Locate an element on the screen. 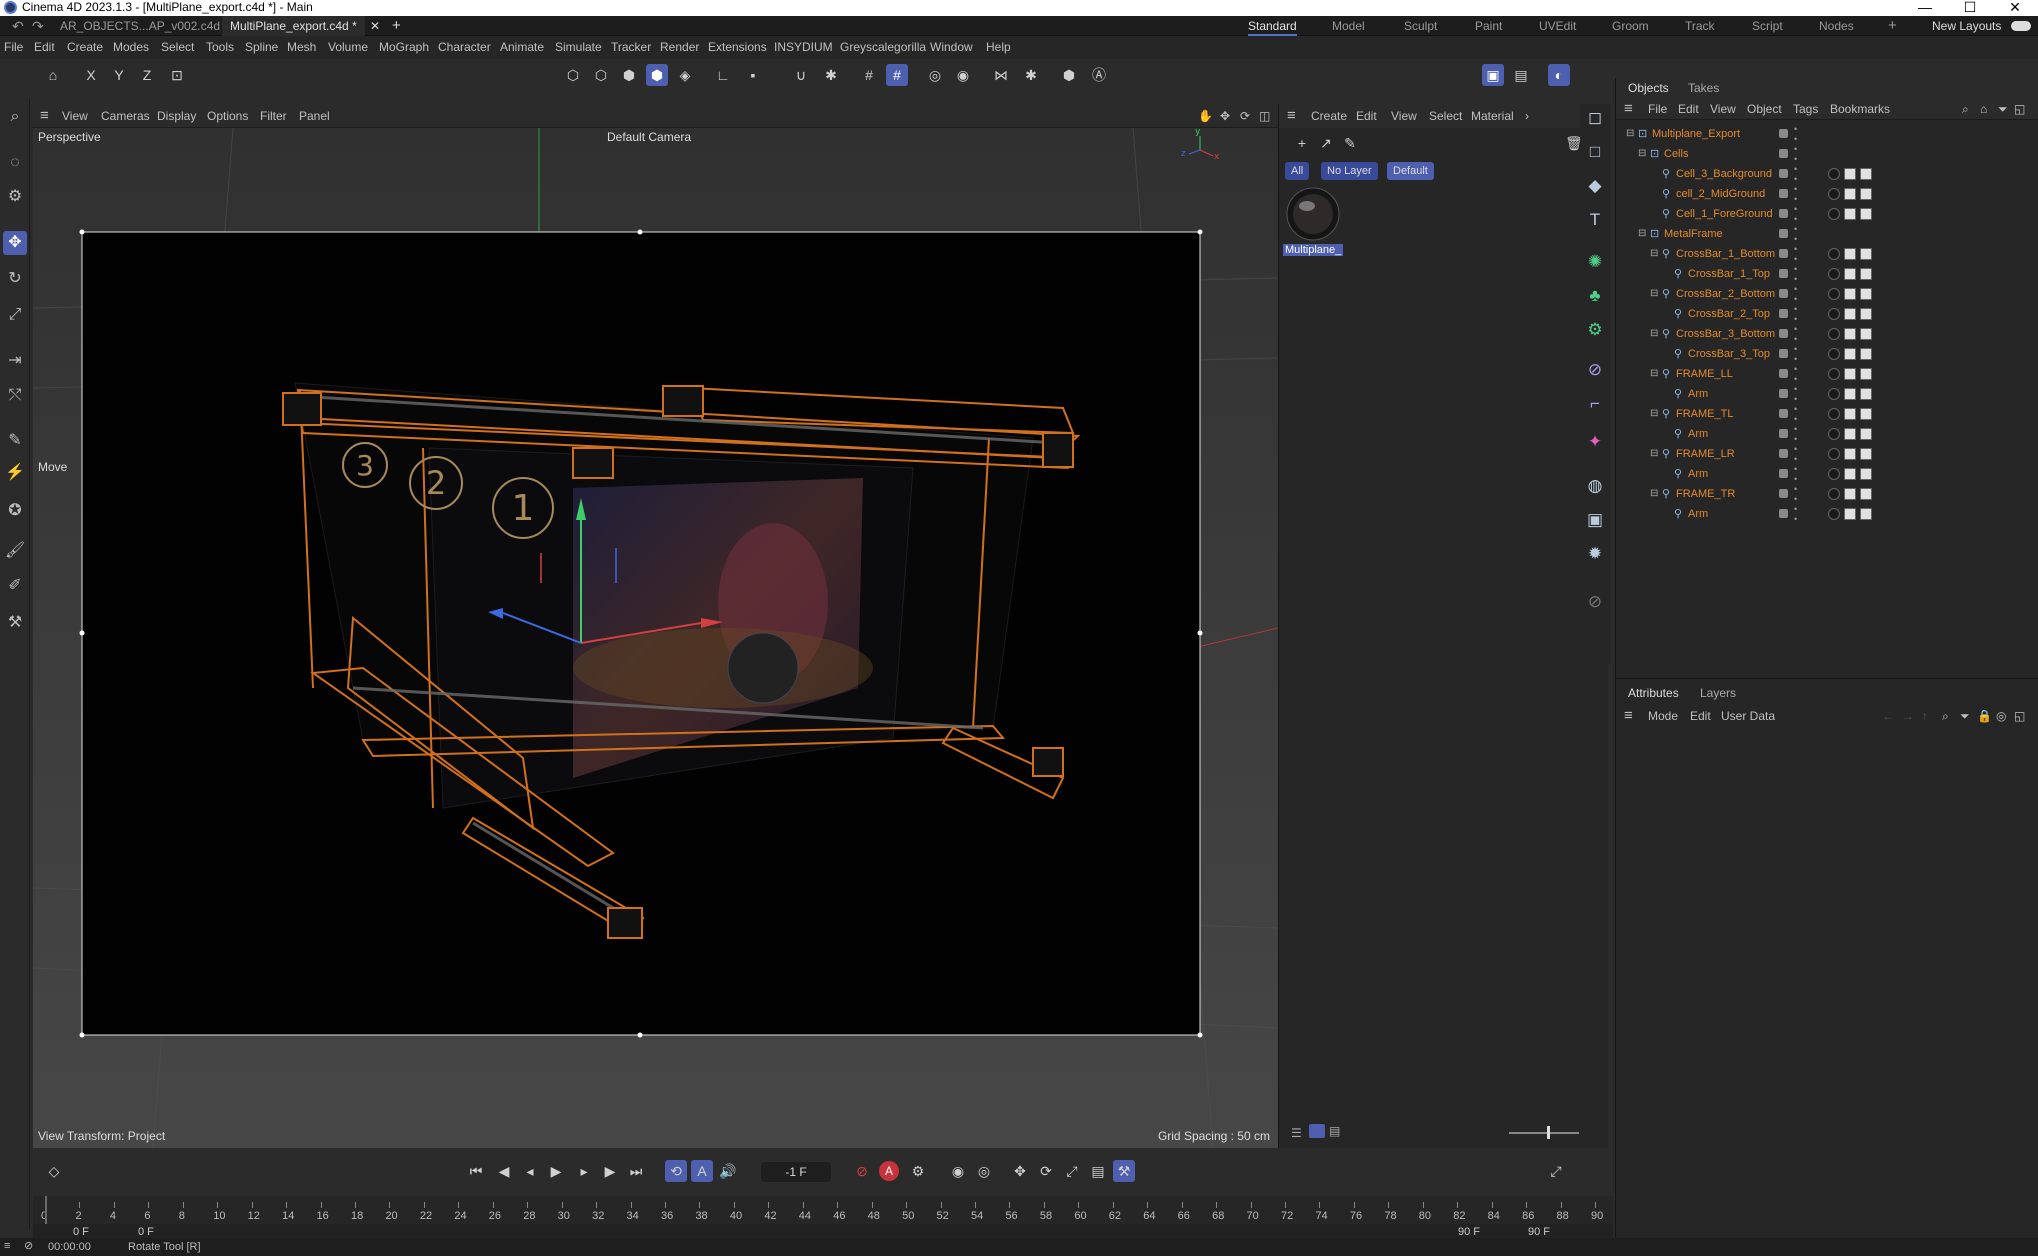 This screenshot has width=2038, height=1256. redshift-render-icon: ◐ is located at coordinates (1559, 75).